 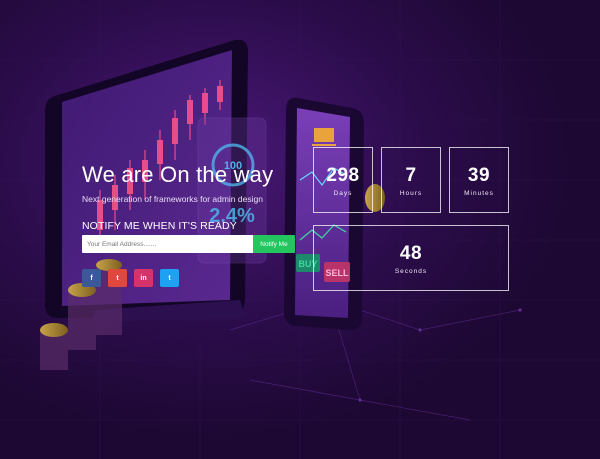 I want to click on notify-form: Notify Me, so click(x=188, y=244).